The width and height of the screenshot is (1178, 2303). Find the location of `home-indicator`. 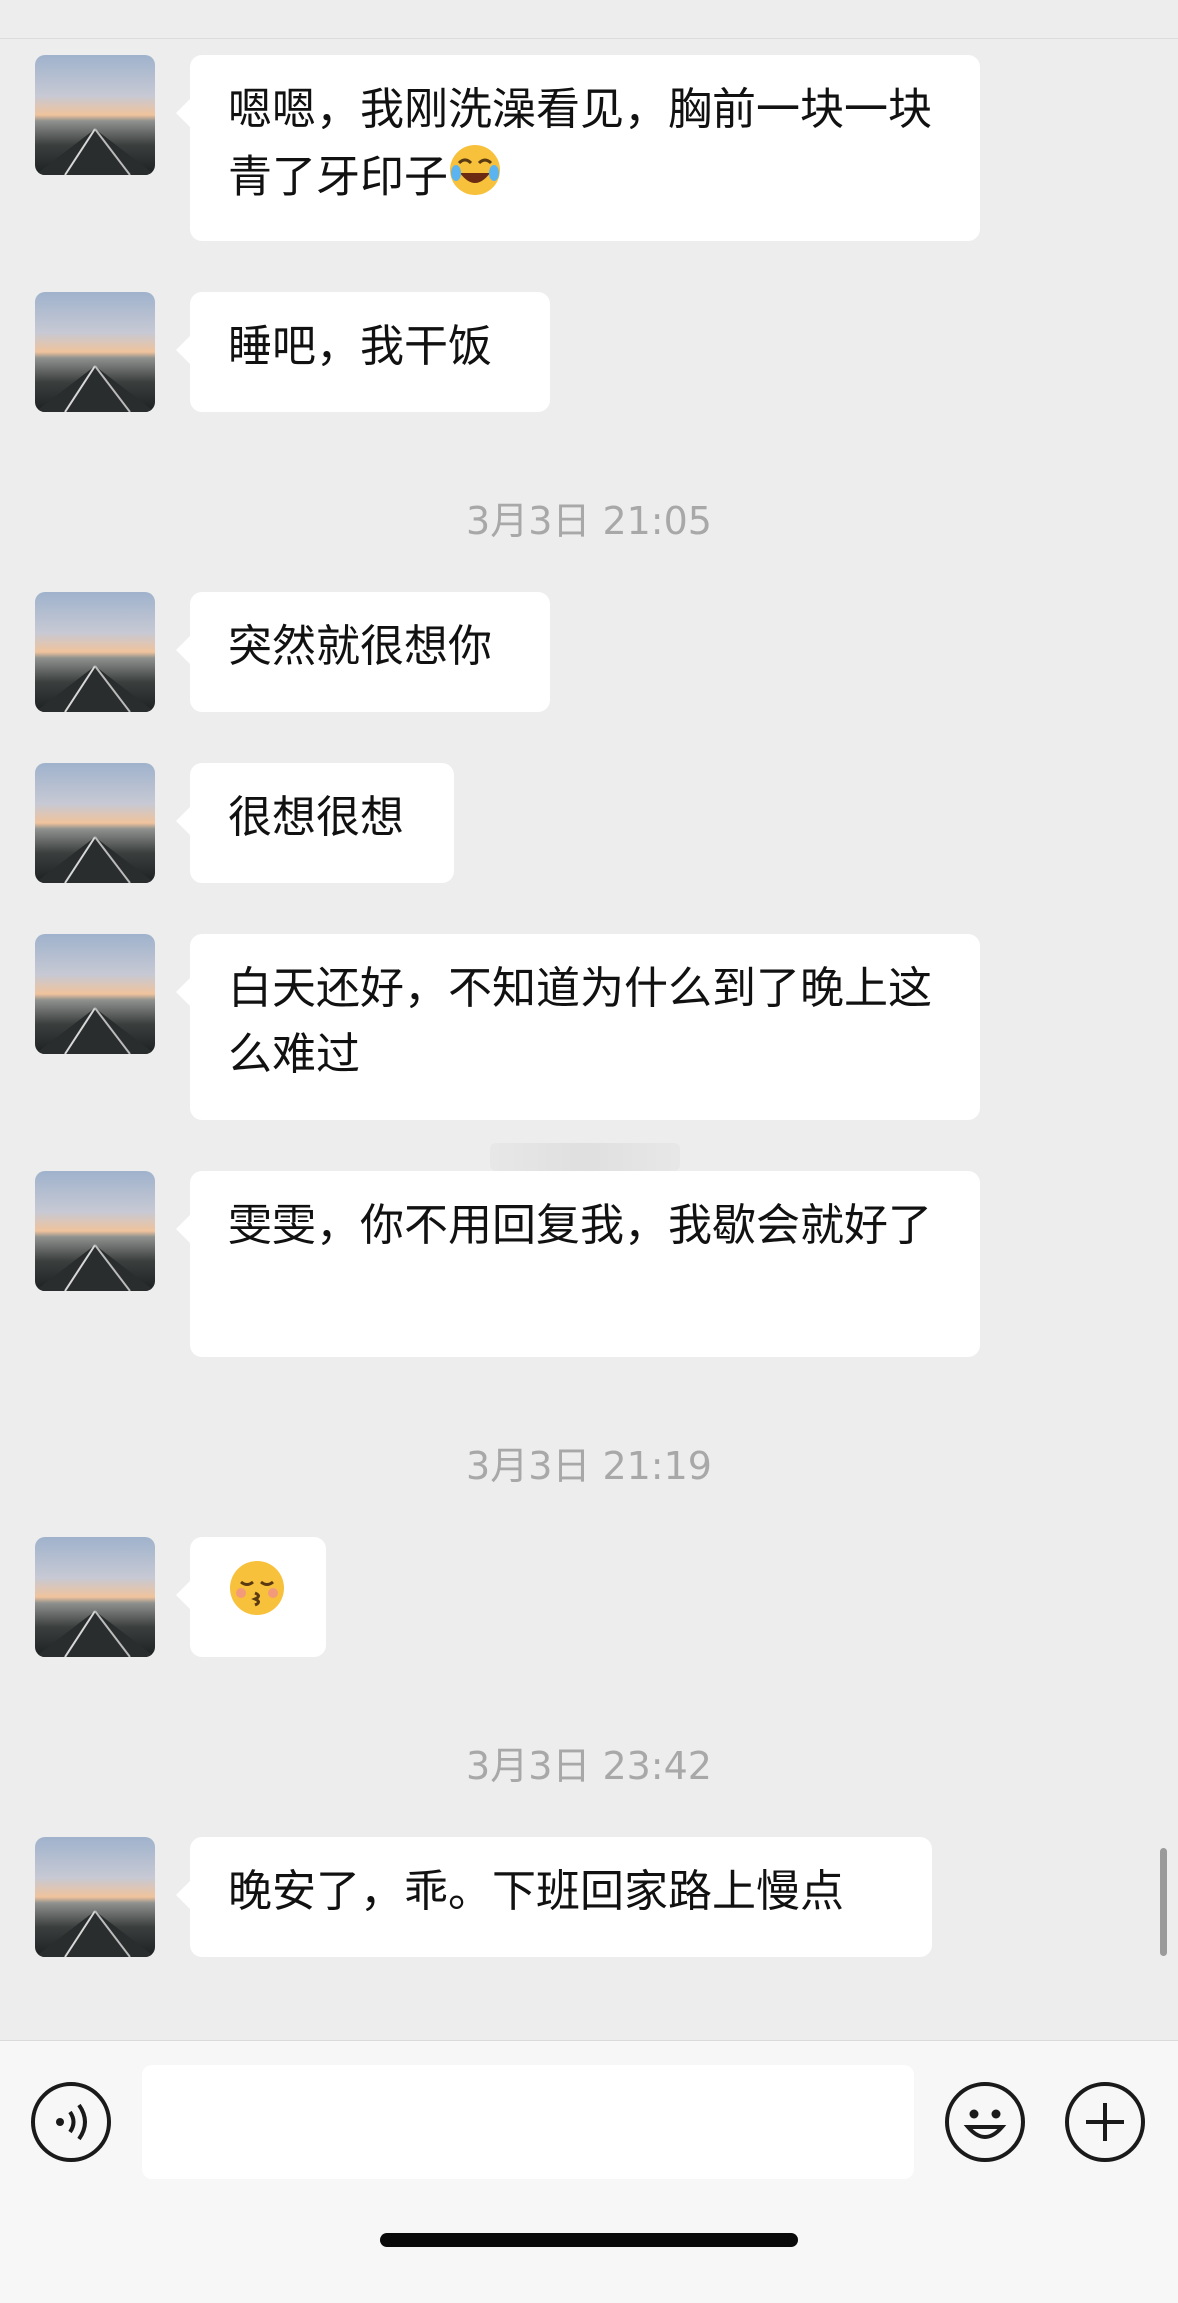

home-indicator is located at coordinates (589, 2240).